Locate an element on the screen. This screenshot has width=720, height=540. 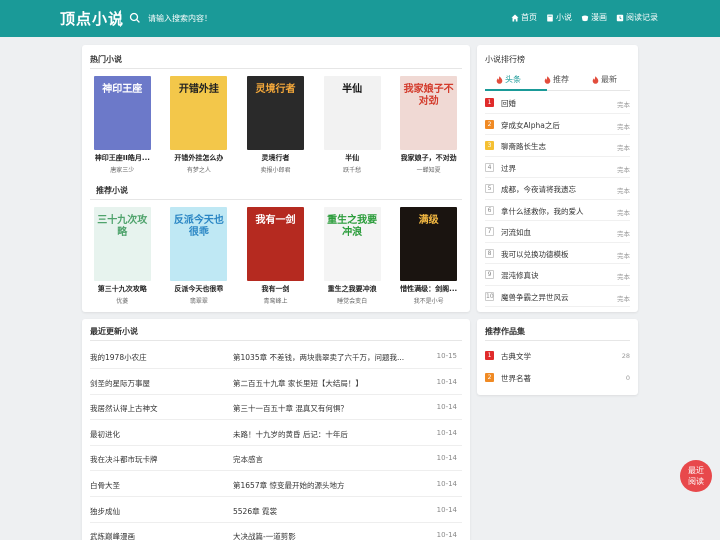
rank-book-name: 河流如血 is located at coordinates (516, 232).